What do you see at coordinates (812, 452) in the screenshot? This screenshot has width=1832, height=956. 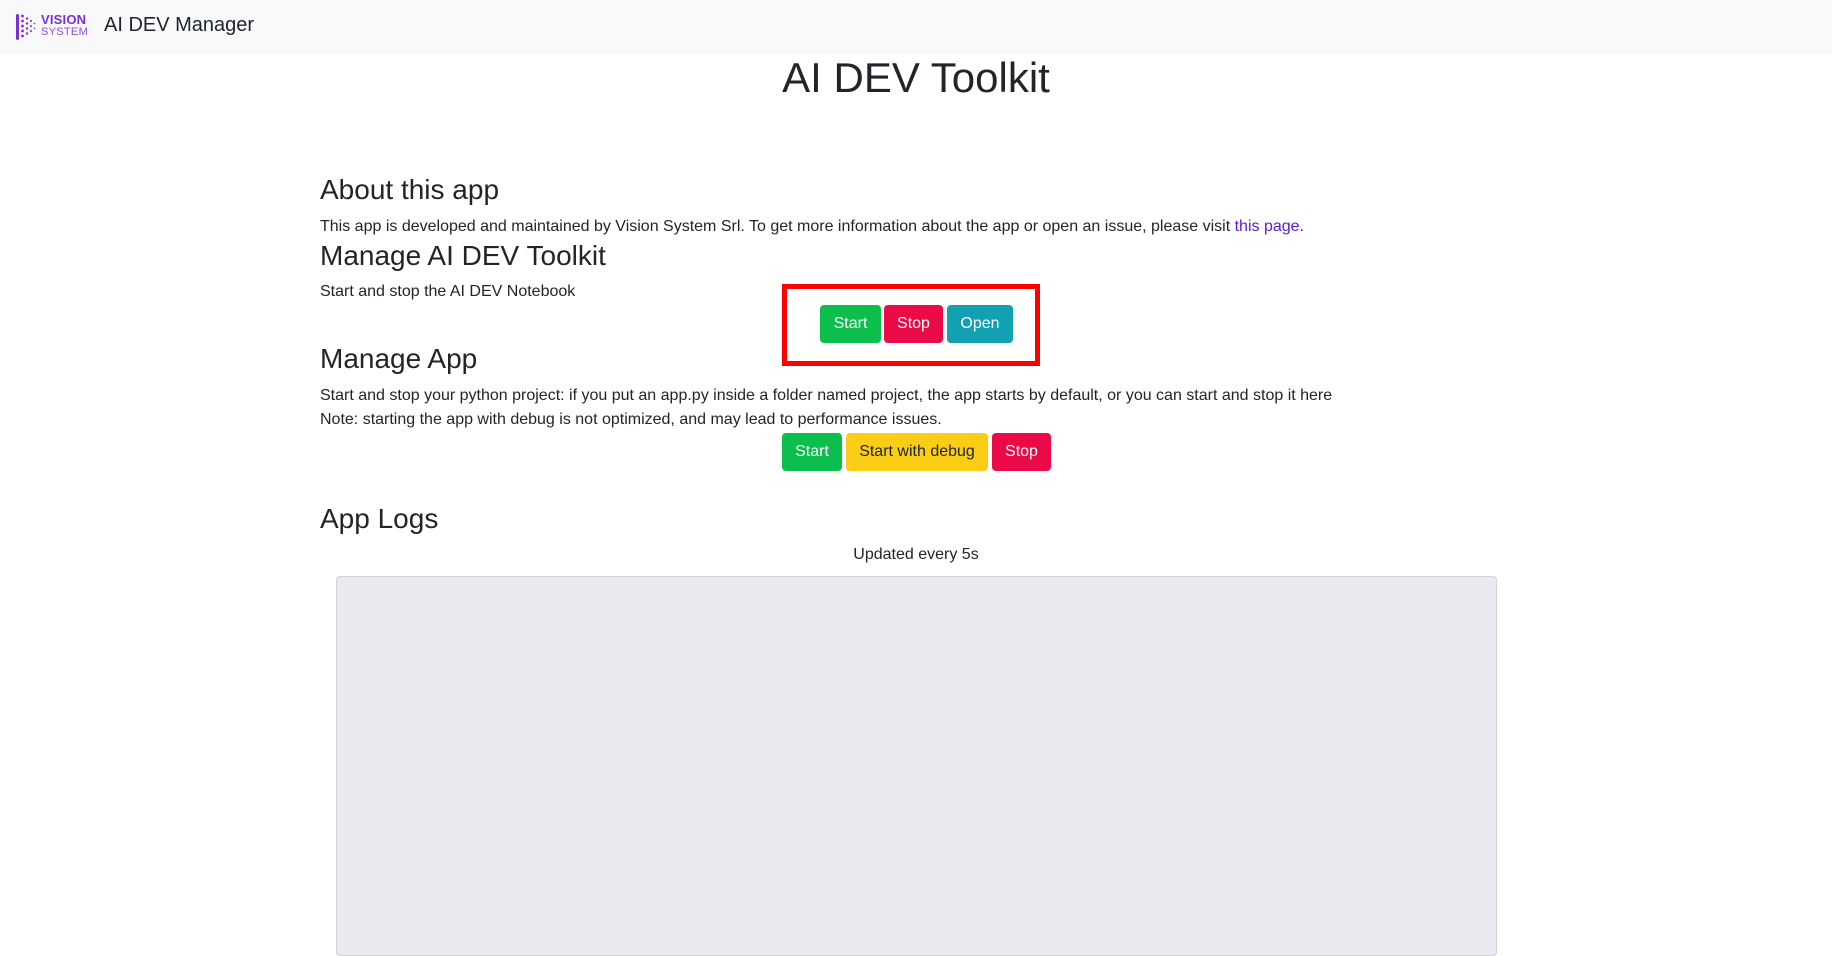 I see `app-start-button: Start` at bounding box center [812, 452].